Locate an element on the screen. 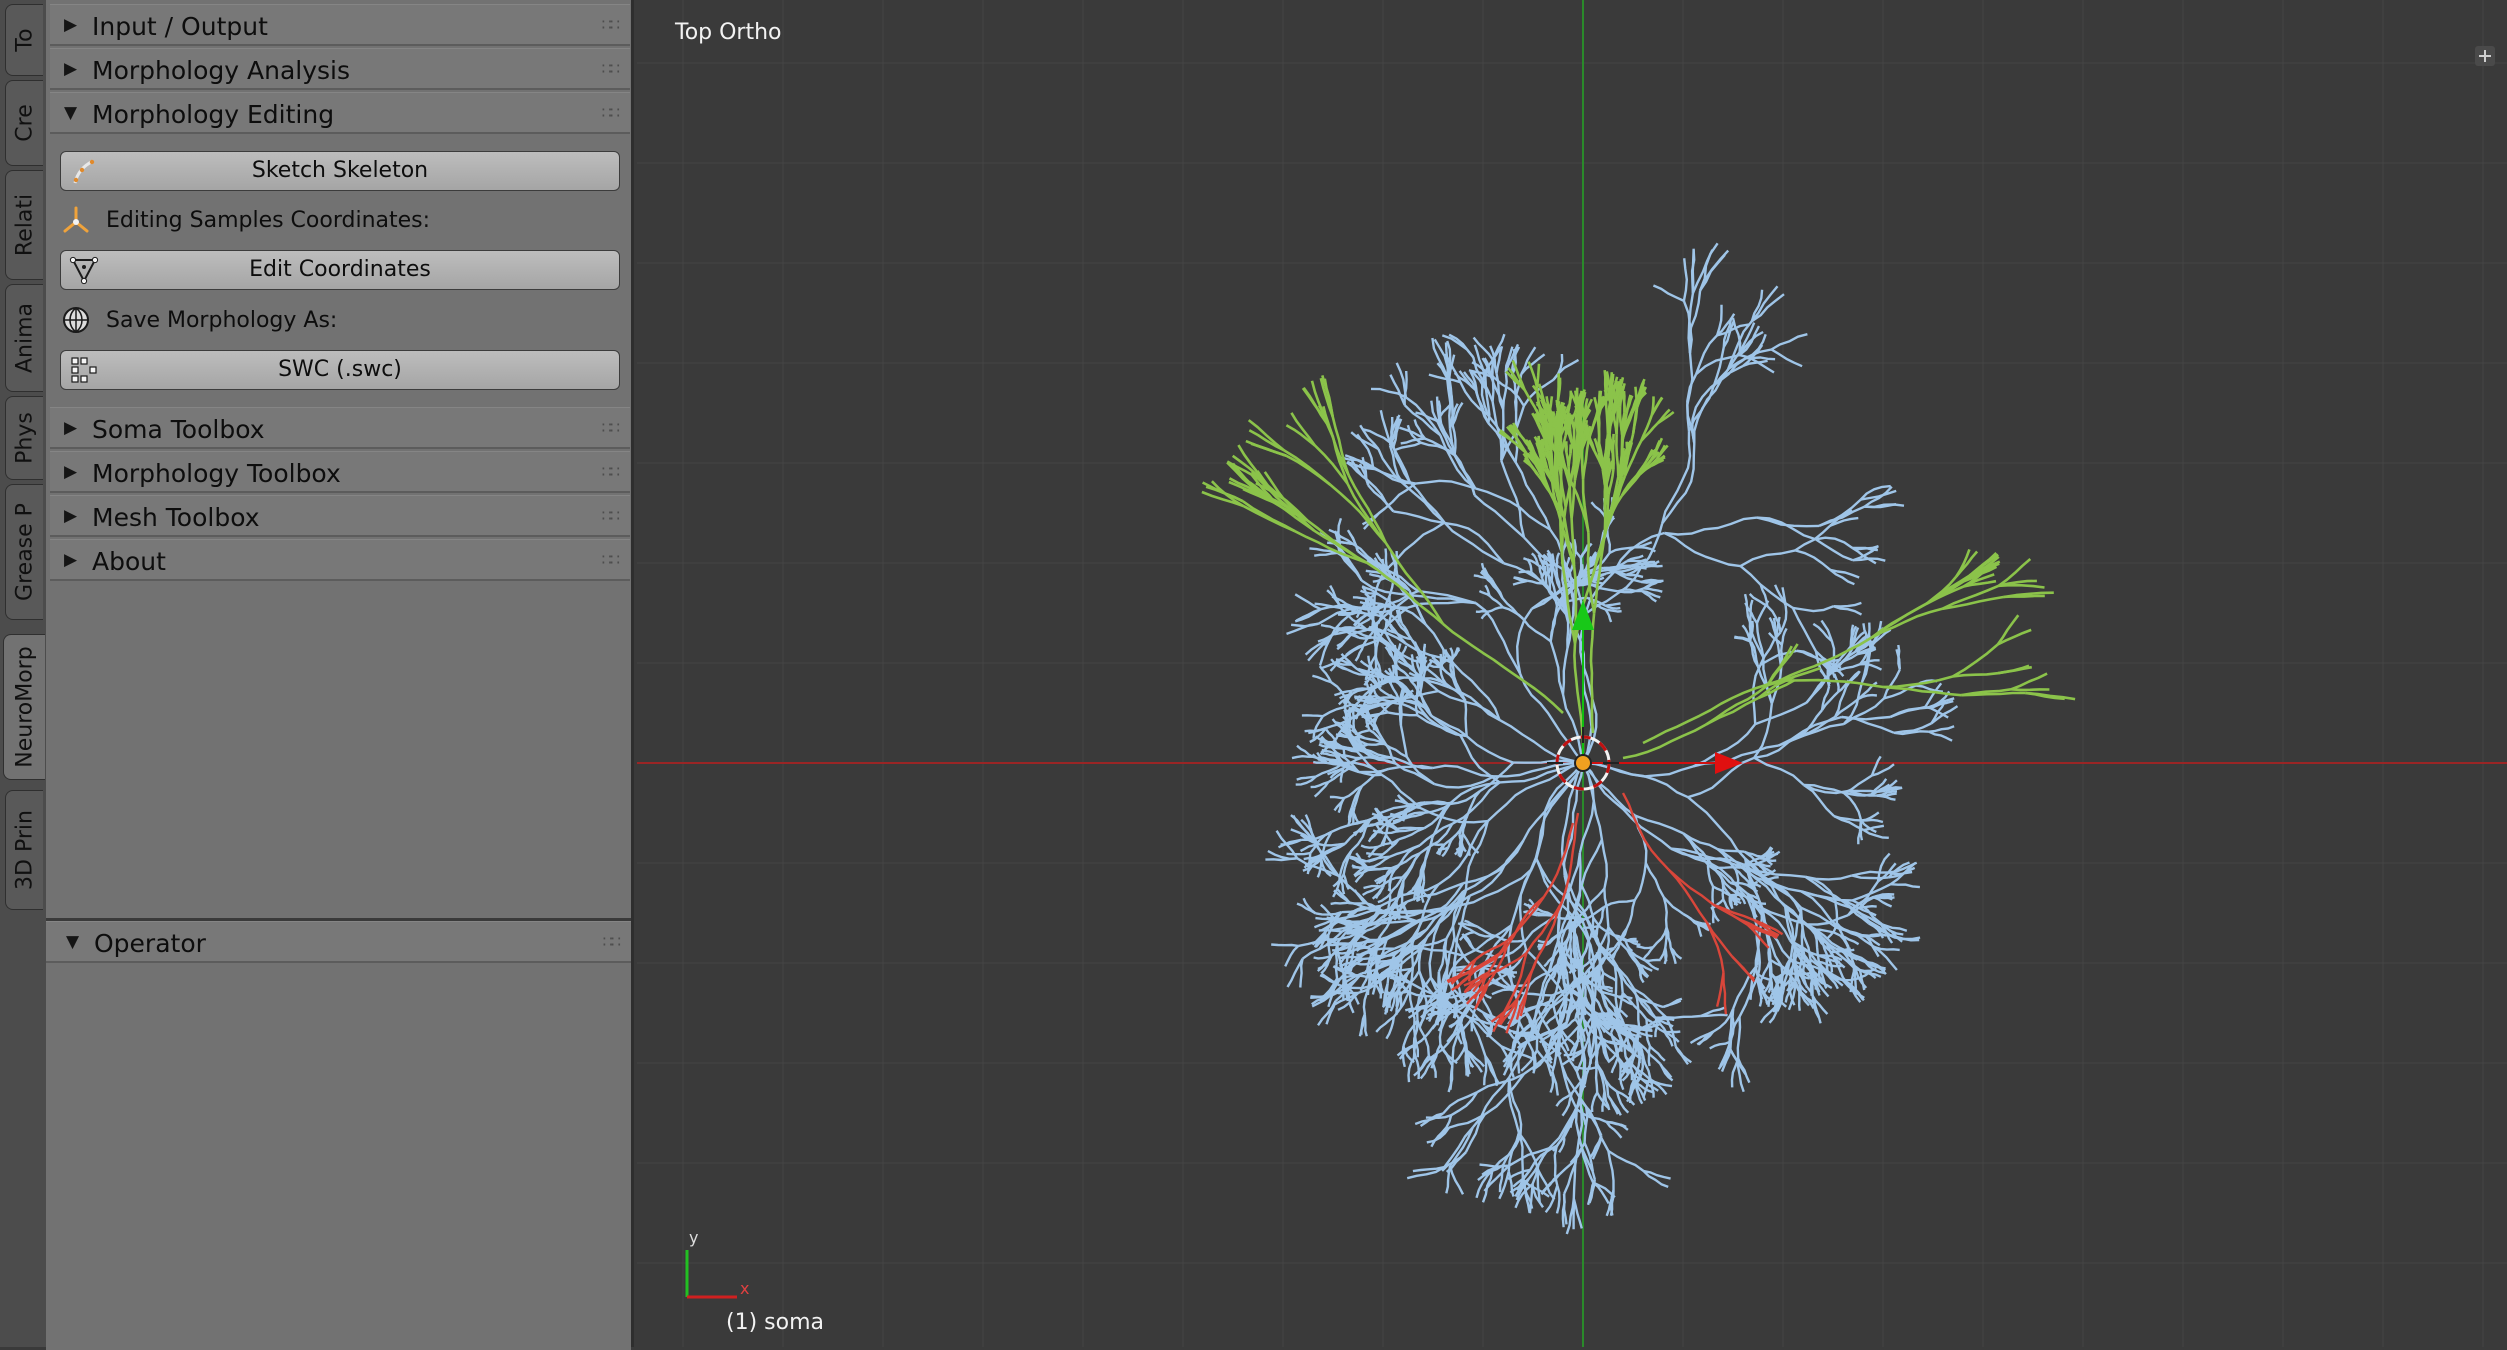 This screenshot has width=2507, height=1350. tab-neuromorphovis: NeuroMorp is located at coordinates (24, 707).